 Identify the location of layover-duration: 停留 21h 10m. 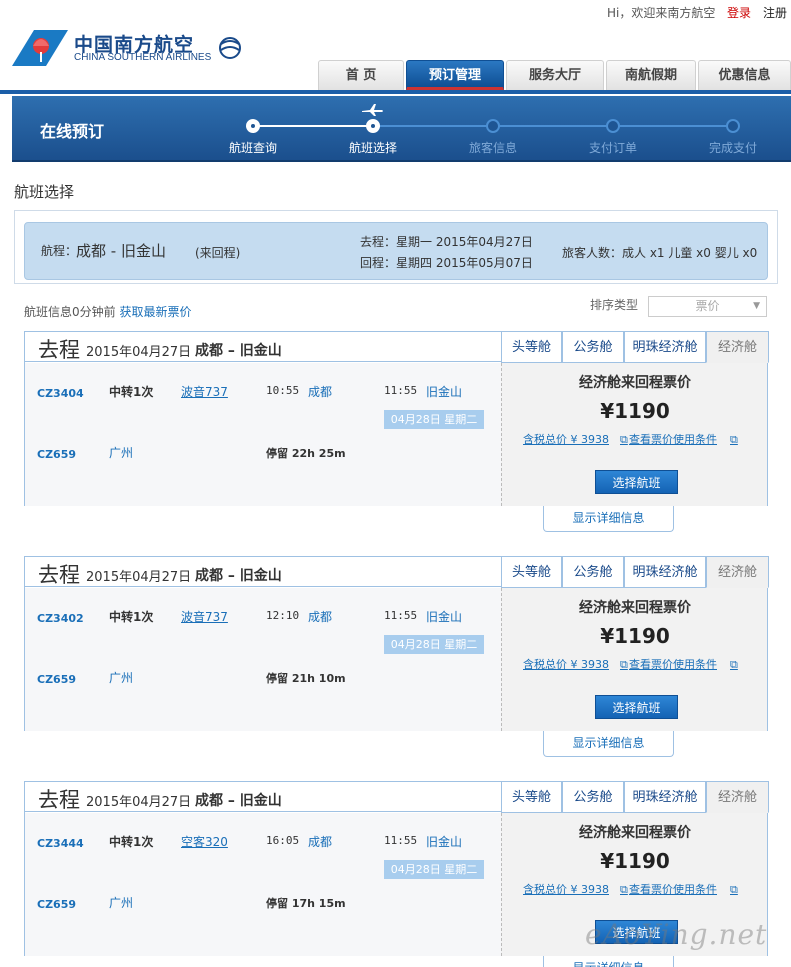
(306, 678).